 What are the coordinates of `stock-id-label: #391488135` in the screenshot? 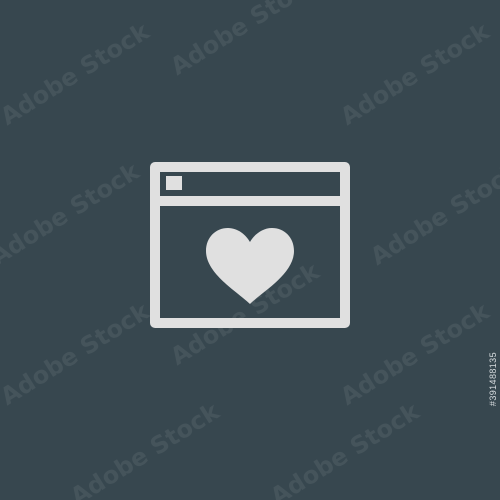 It's located at (493, 379).